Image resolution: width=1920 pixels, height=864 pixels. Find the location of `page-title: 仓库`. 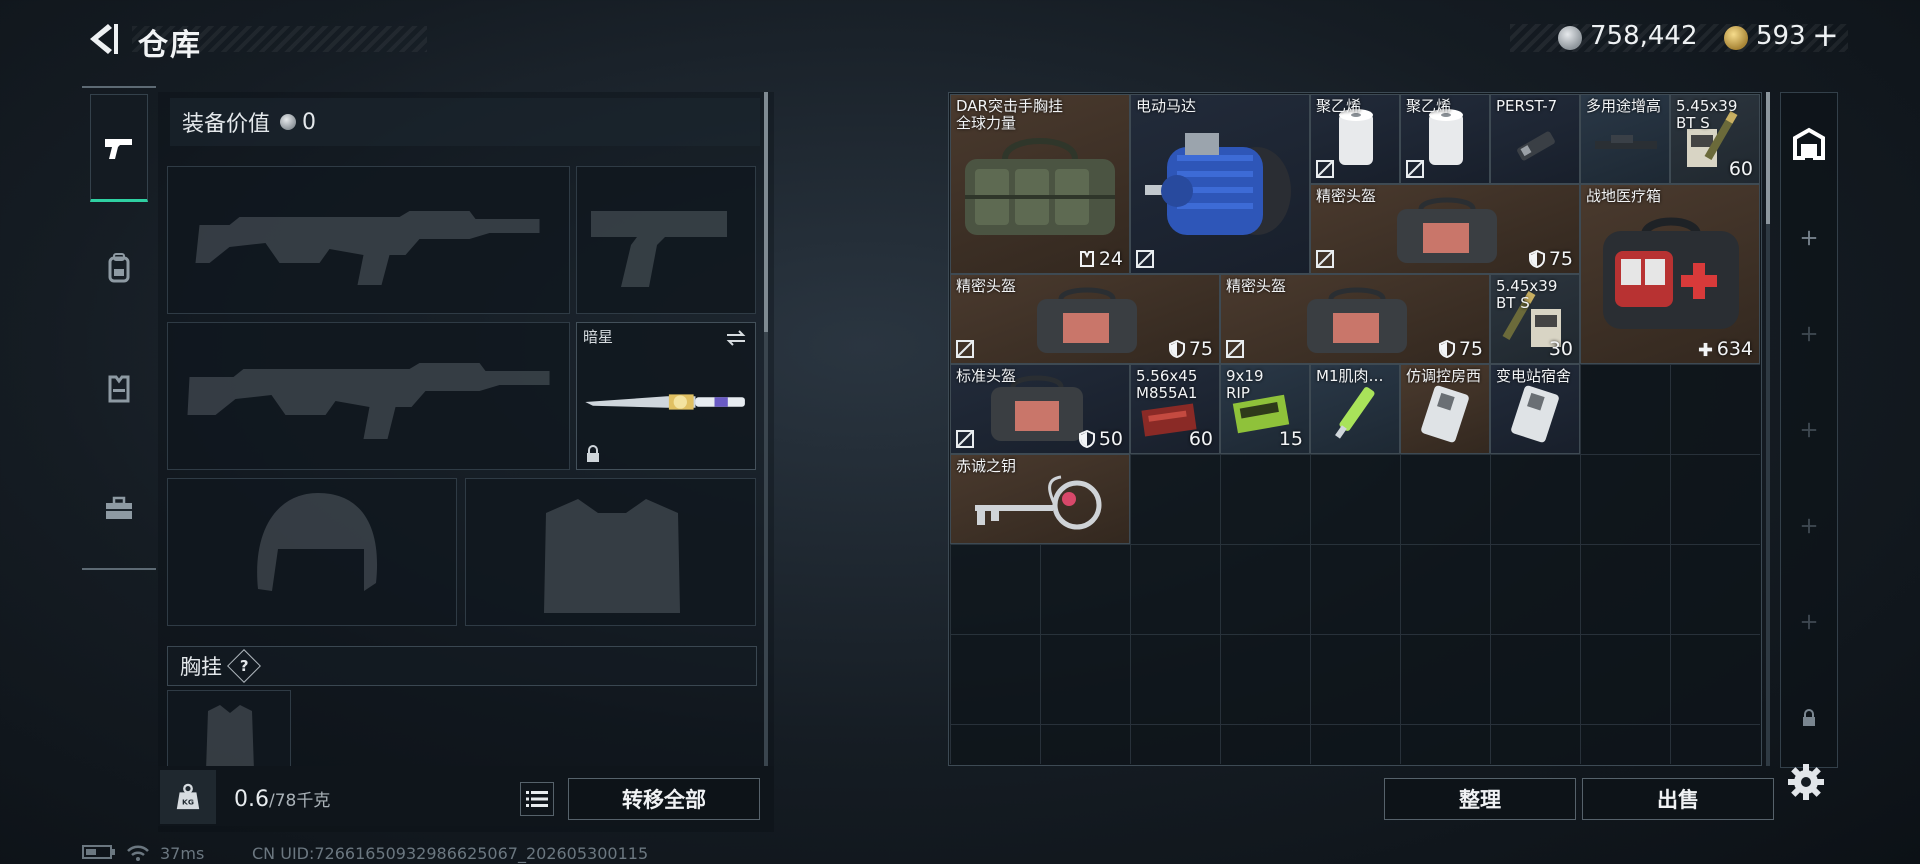

page-title: 仓库 is located at coordinates (170, 45).